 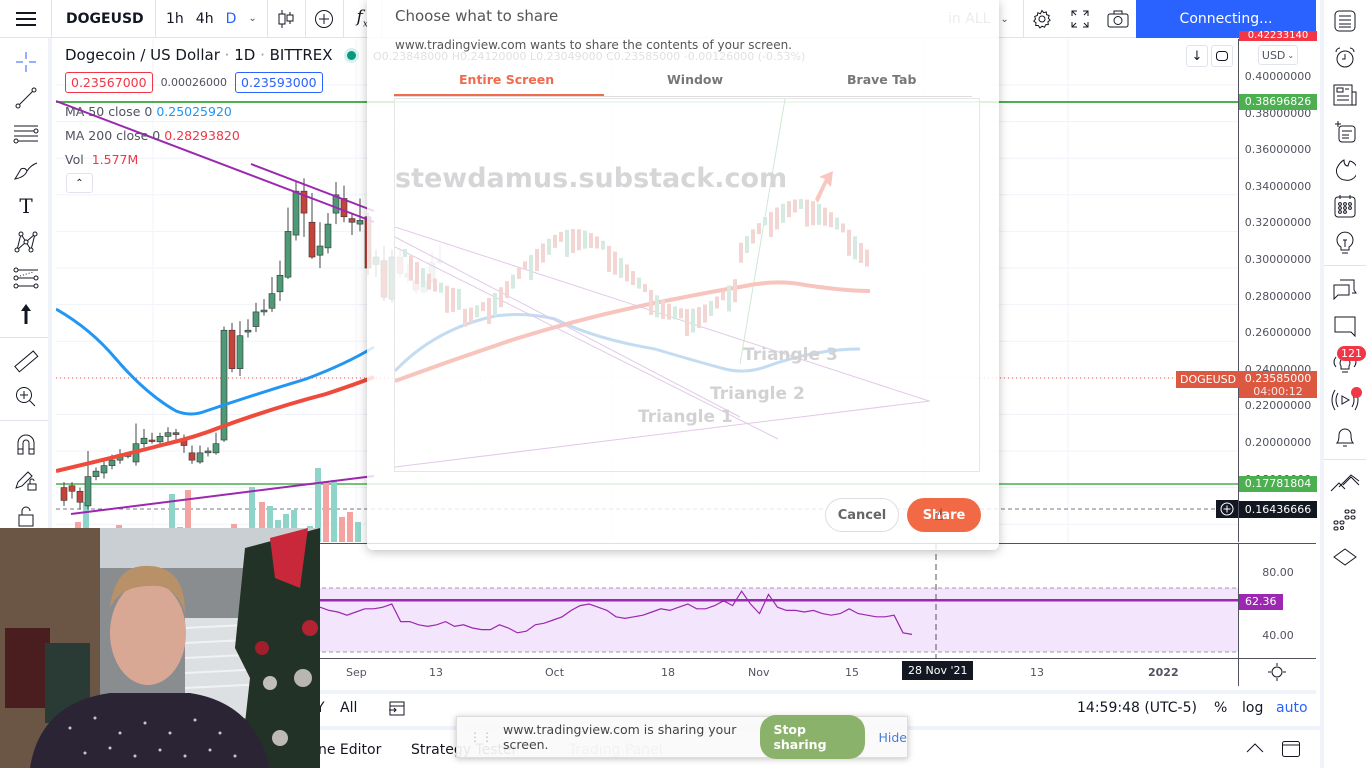 What do you see at coordinates (26, 361) in the screenshot?
I see `ruler-tool` at bounding box center [26, 361].